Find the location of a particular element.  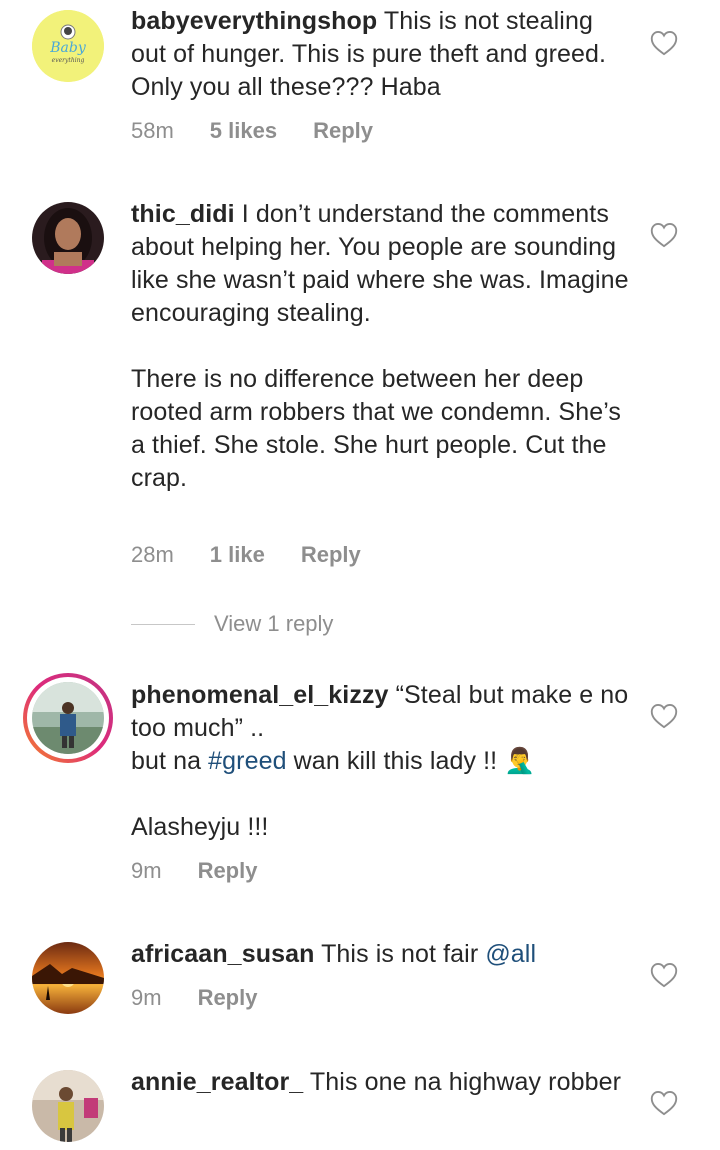

comment-message-paragraph: Alasheyju !!! is located at coordinates (200, 827).